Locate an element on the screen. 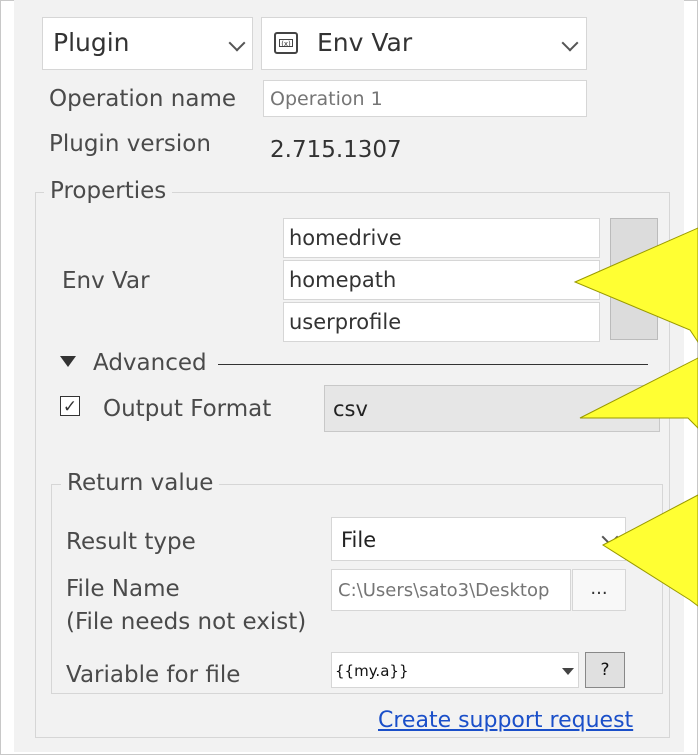 The image size is (698, 755). callout-arrows is located at coordinates (635, 417).